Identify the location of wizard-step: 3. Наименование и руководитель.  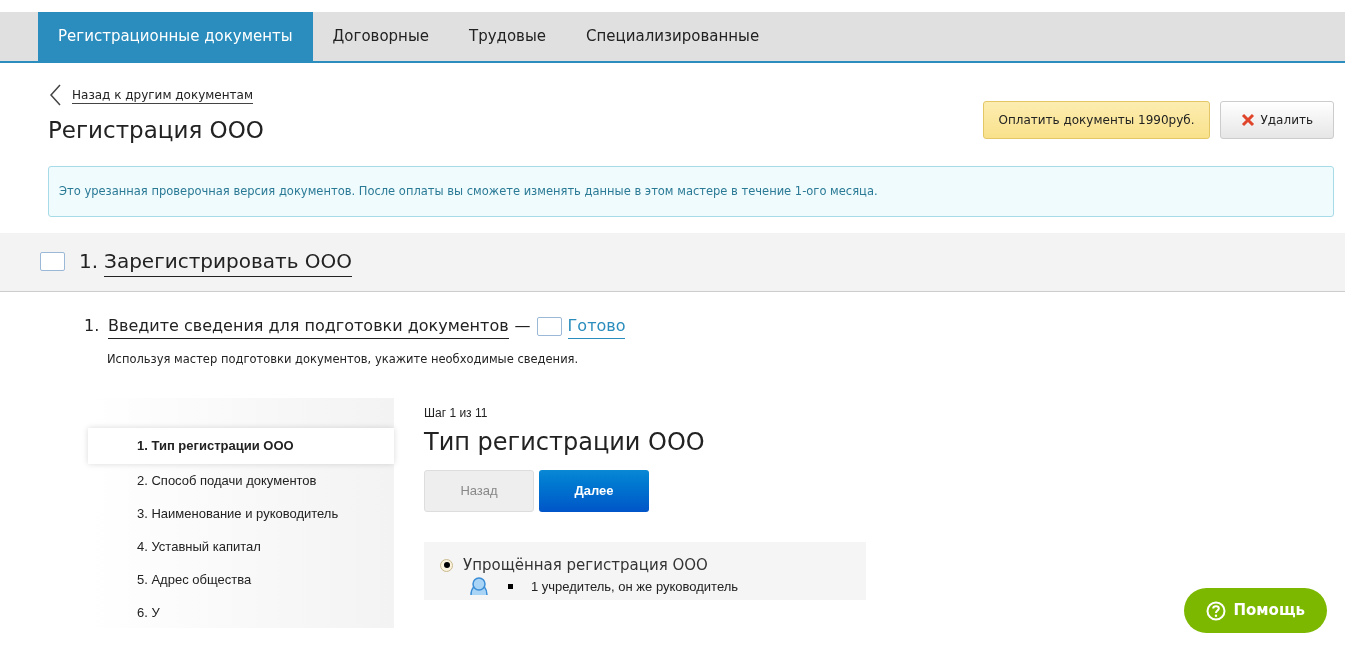
(241, 513).